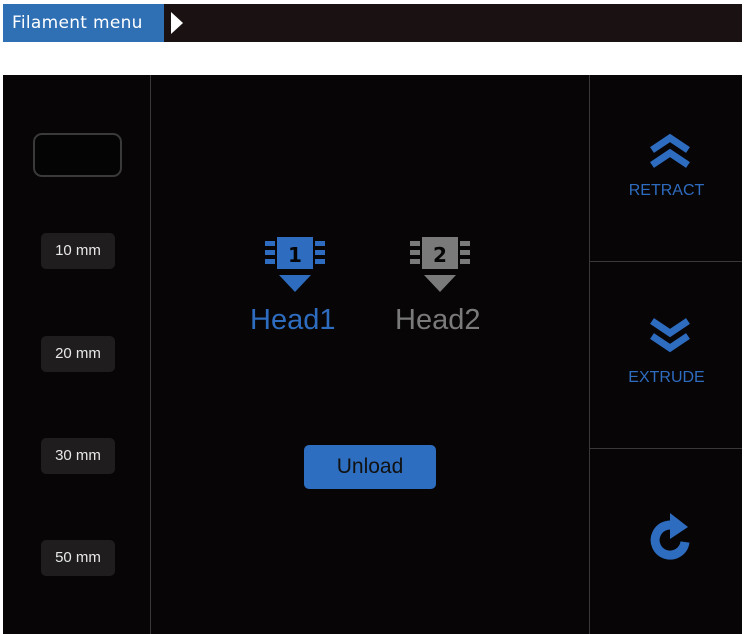 This screenshot has height=634, width=744. Describe the element at coordinates (666, 355) in the screenshot. I see `extrude-button: EXTRUDE` at that location.